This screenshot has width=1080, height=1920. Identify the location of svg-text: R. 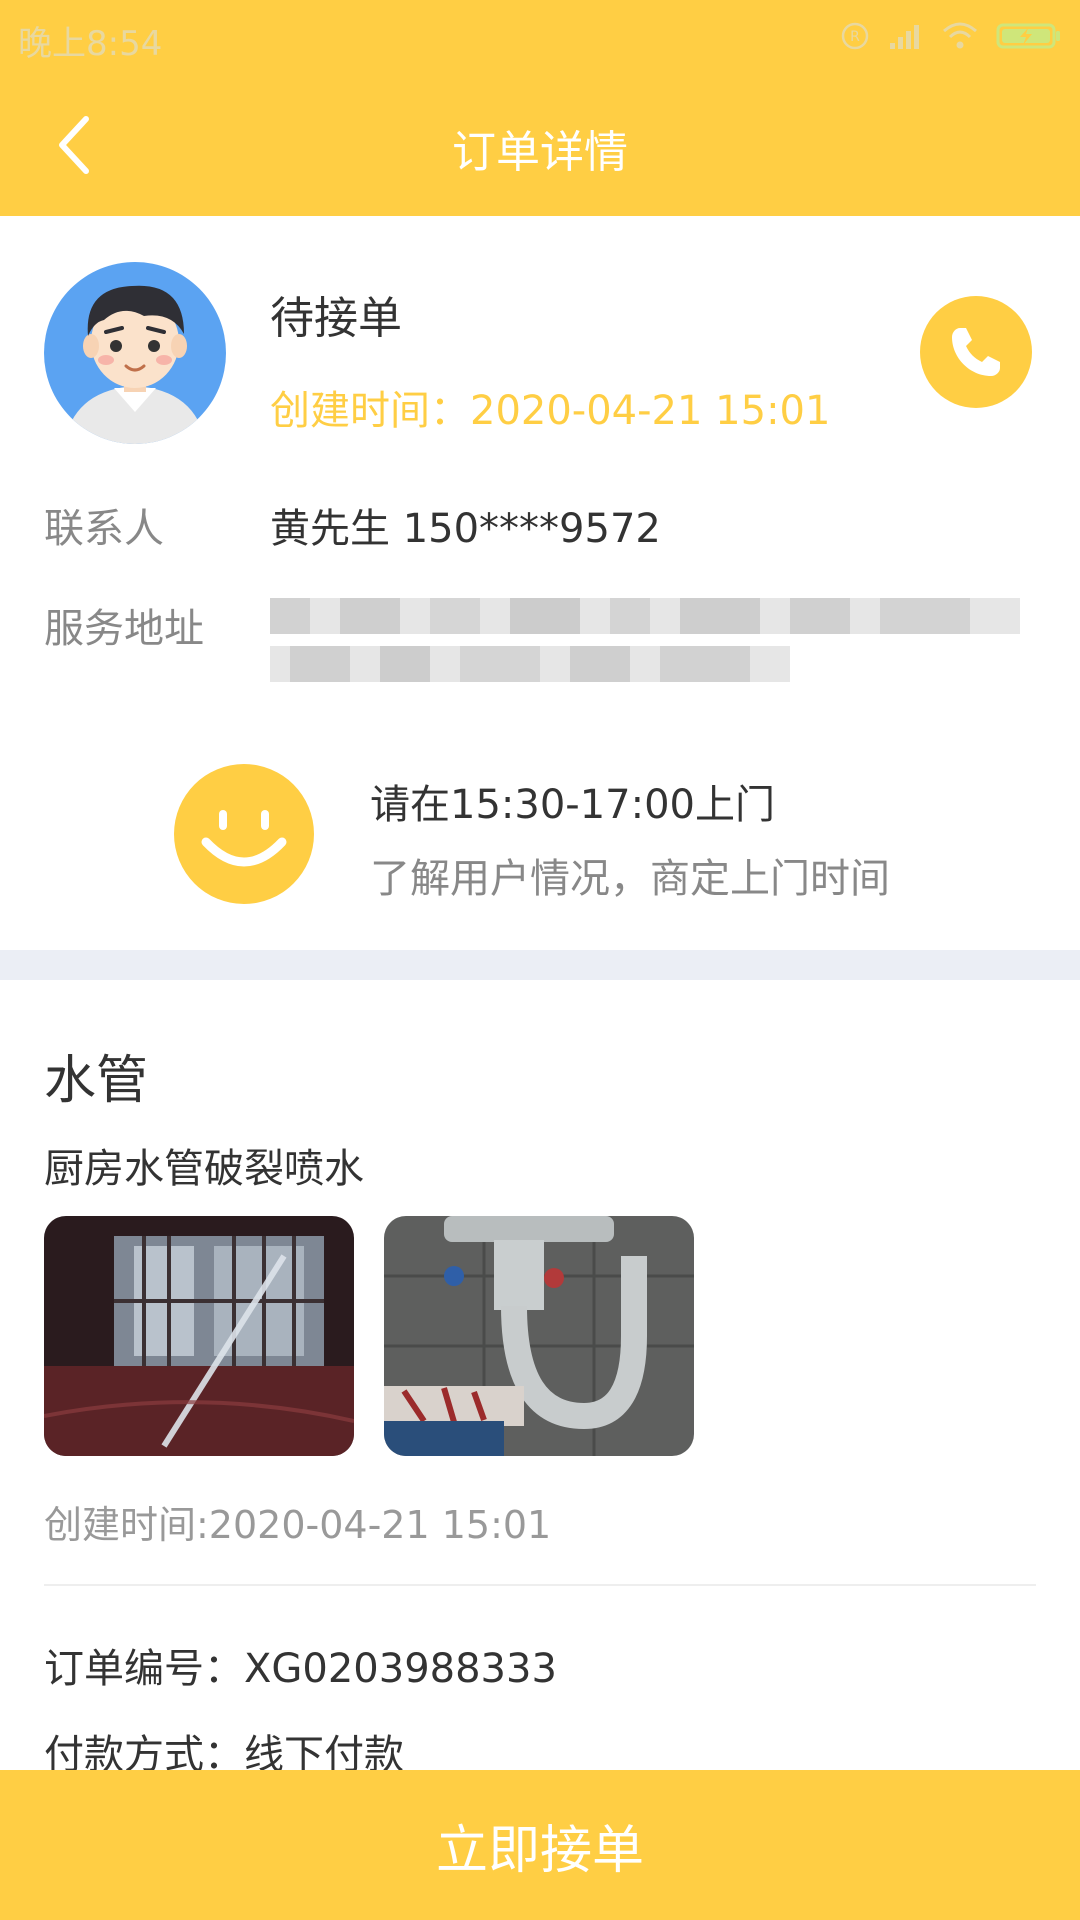
(855, 37).